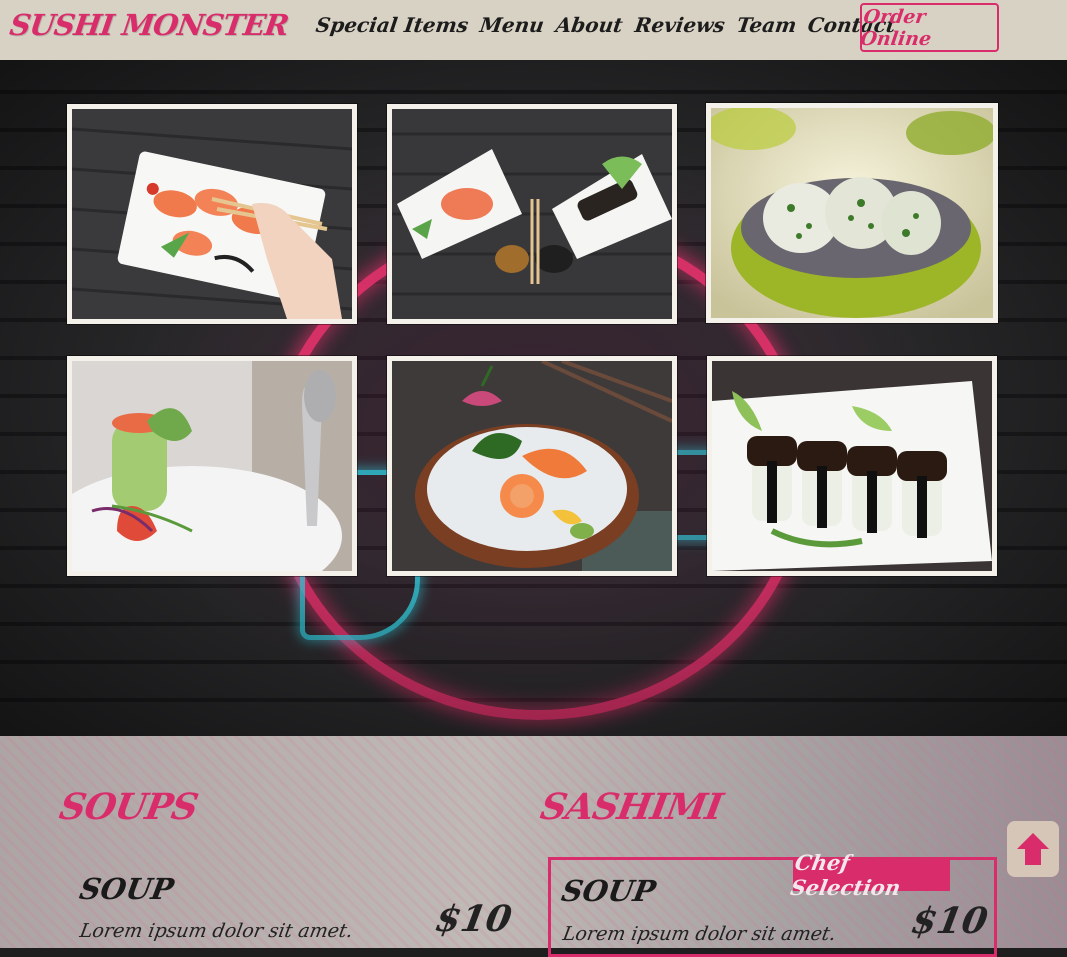 Image resolution: width=1067 pixels, height=957 pixels. I want to click on soup-item-price: $10, so click(473, 919).